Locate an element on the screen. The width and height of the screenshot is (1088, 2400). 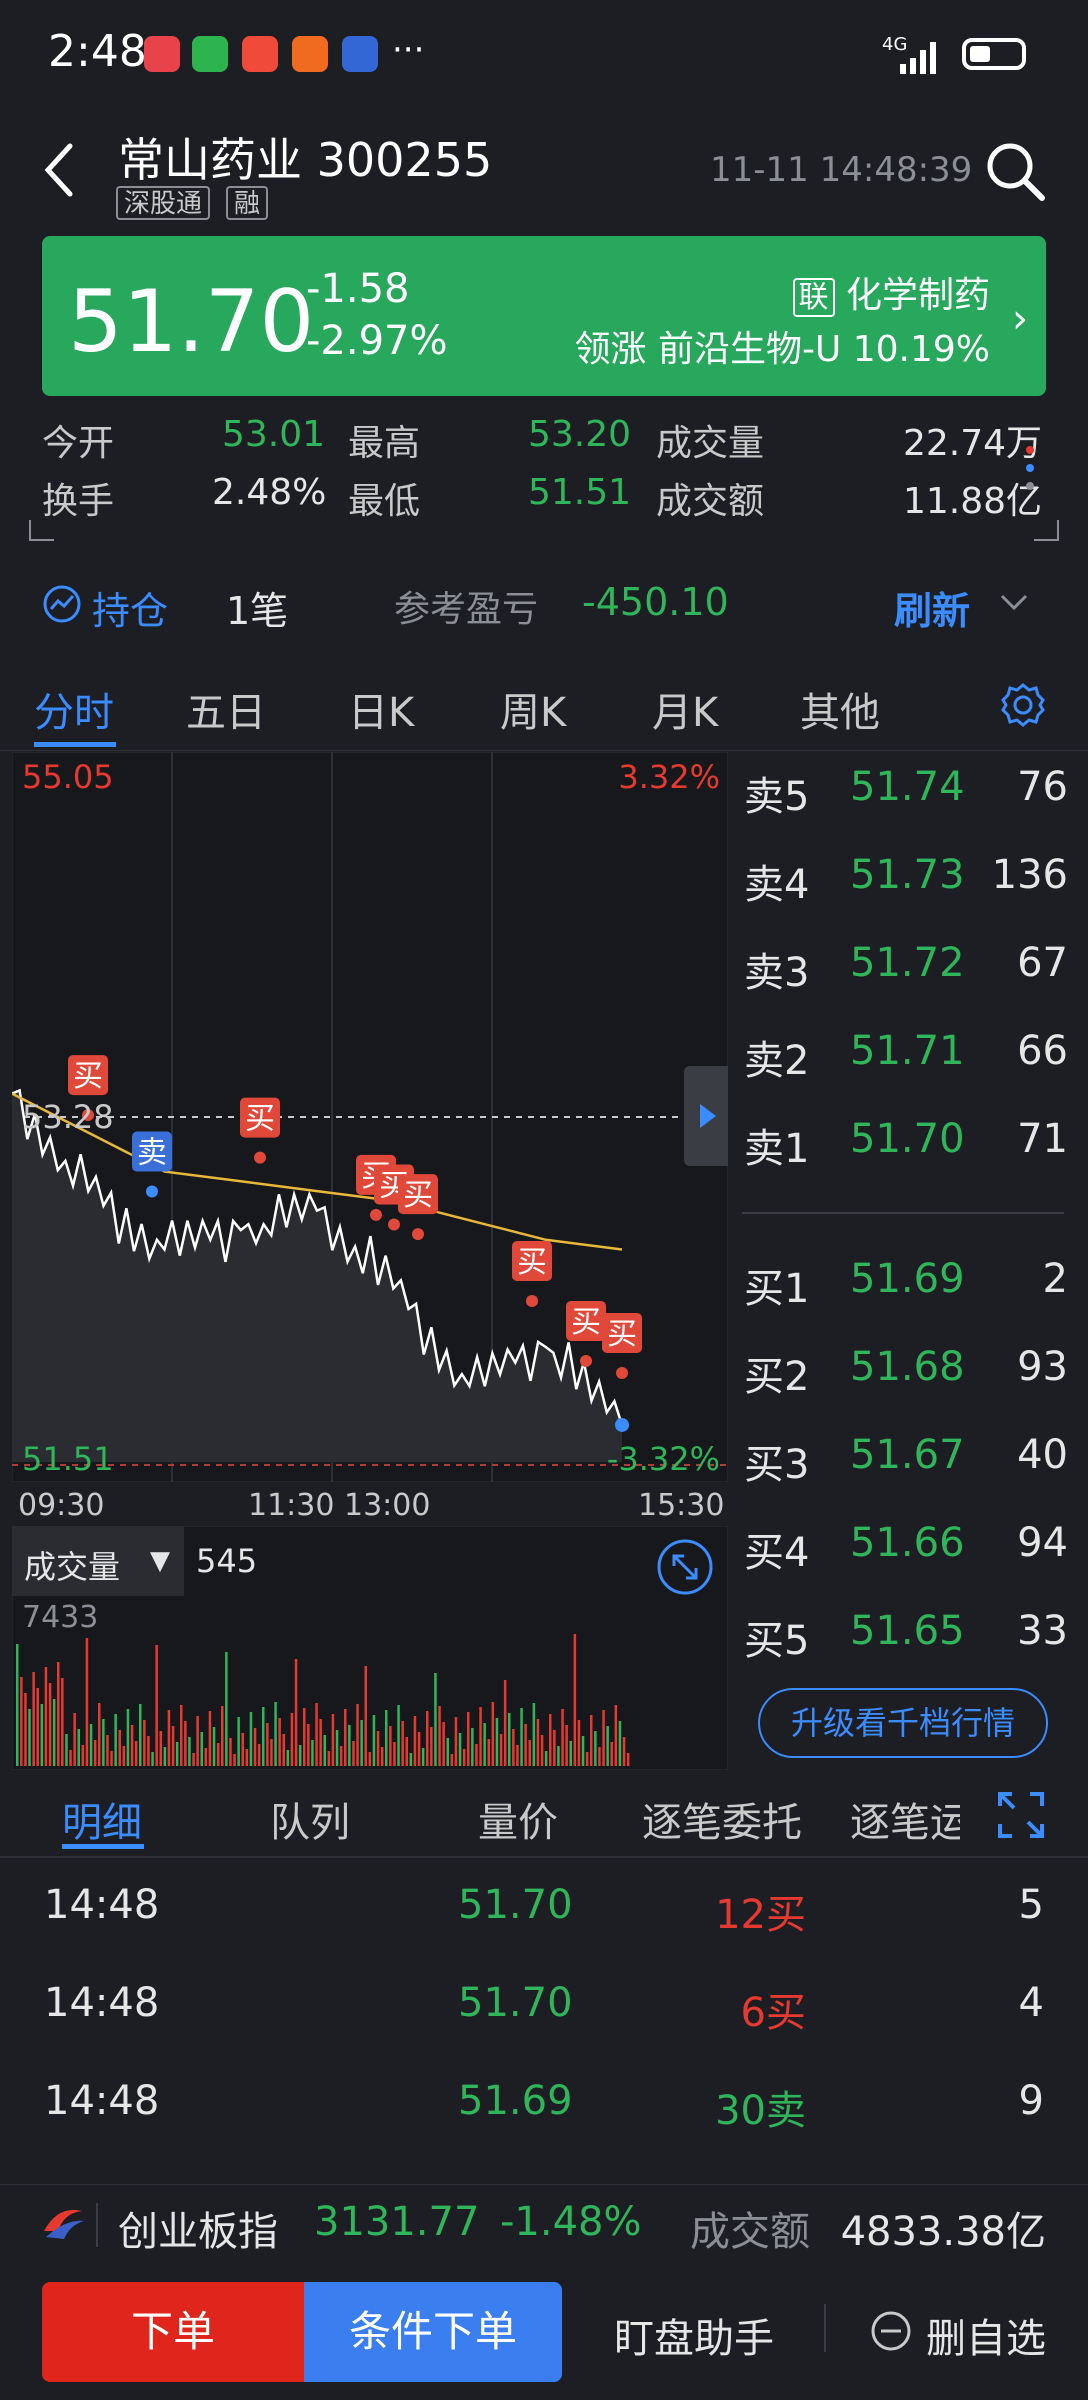
stat-label: 今开 is located at coordinates (78, 443).